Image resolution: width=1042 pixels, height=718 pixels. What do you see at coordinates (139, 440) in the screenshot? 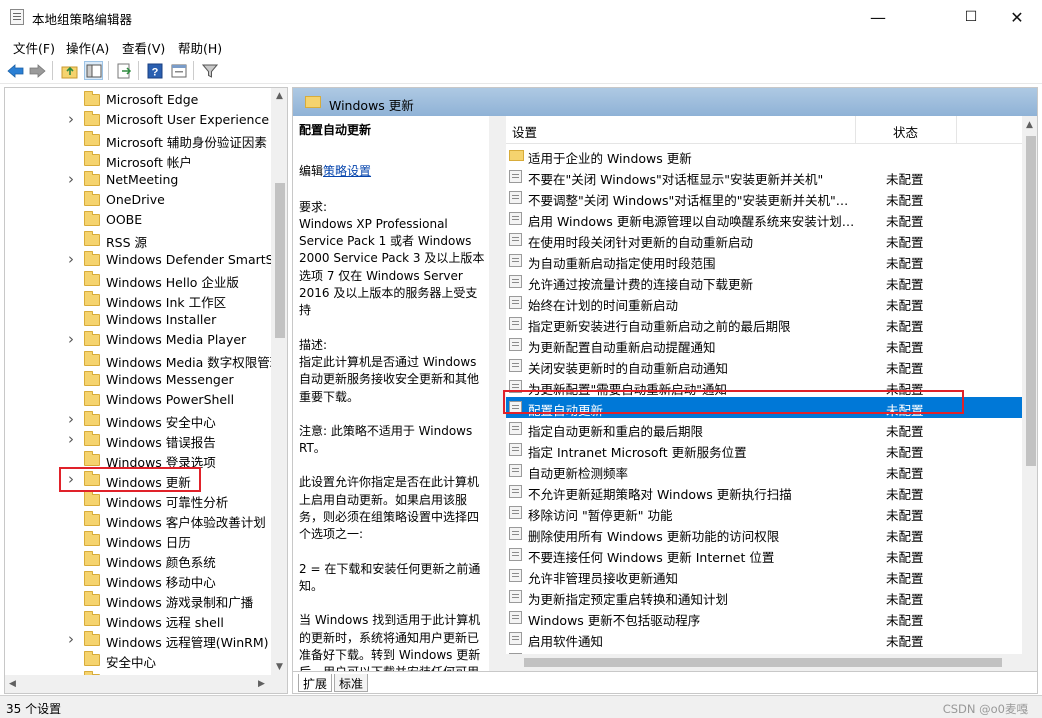
I see `tree-item: › Windows 错误报告` at bounding box center [139, 440].